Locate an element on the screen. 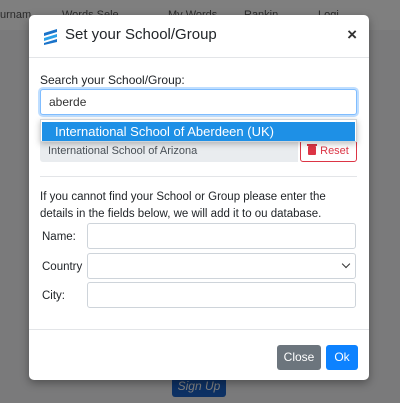 The width and height of the screenshot is (400, 403). autocomplete-dropdown: International School of Aberdeen (UK) is located at coordinates (198, 130).